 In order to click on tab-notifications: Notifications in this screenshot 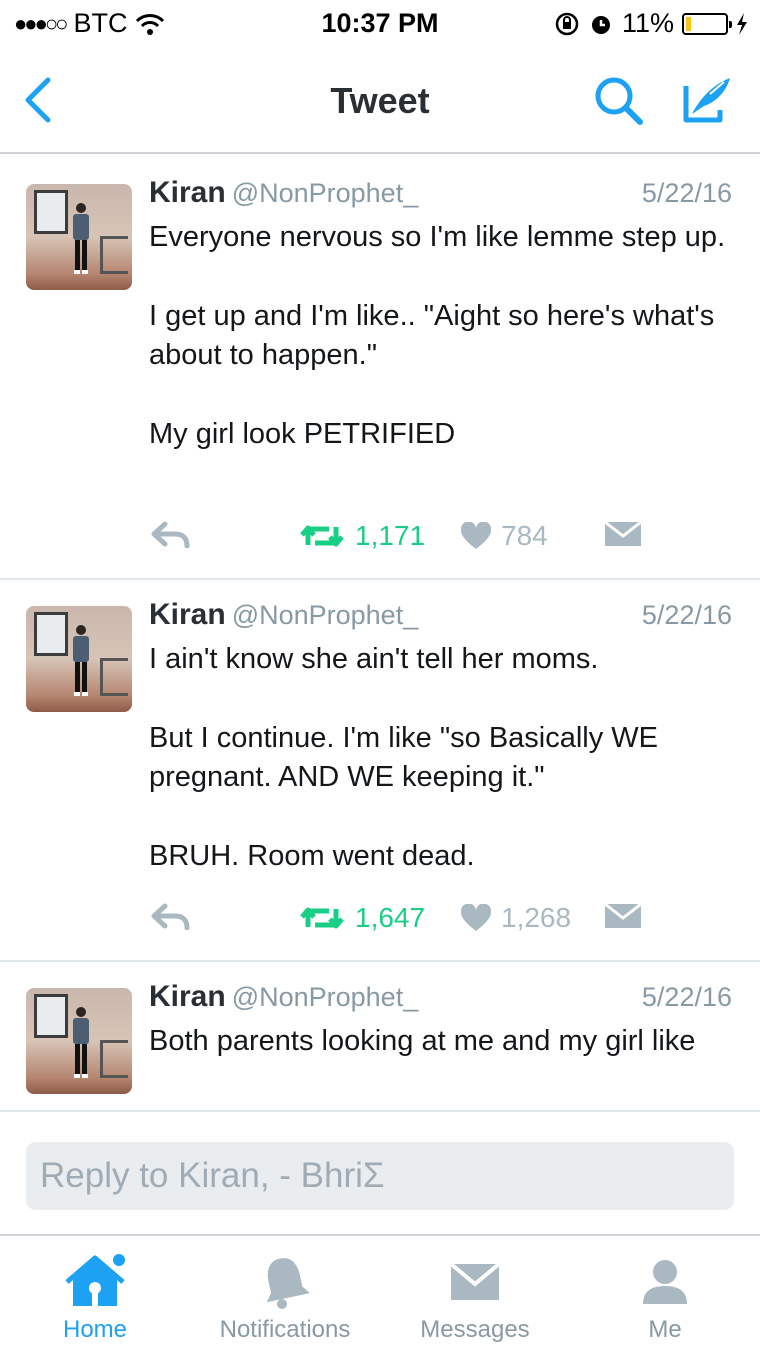, I will do `click(285, 1293)`.